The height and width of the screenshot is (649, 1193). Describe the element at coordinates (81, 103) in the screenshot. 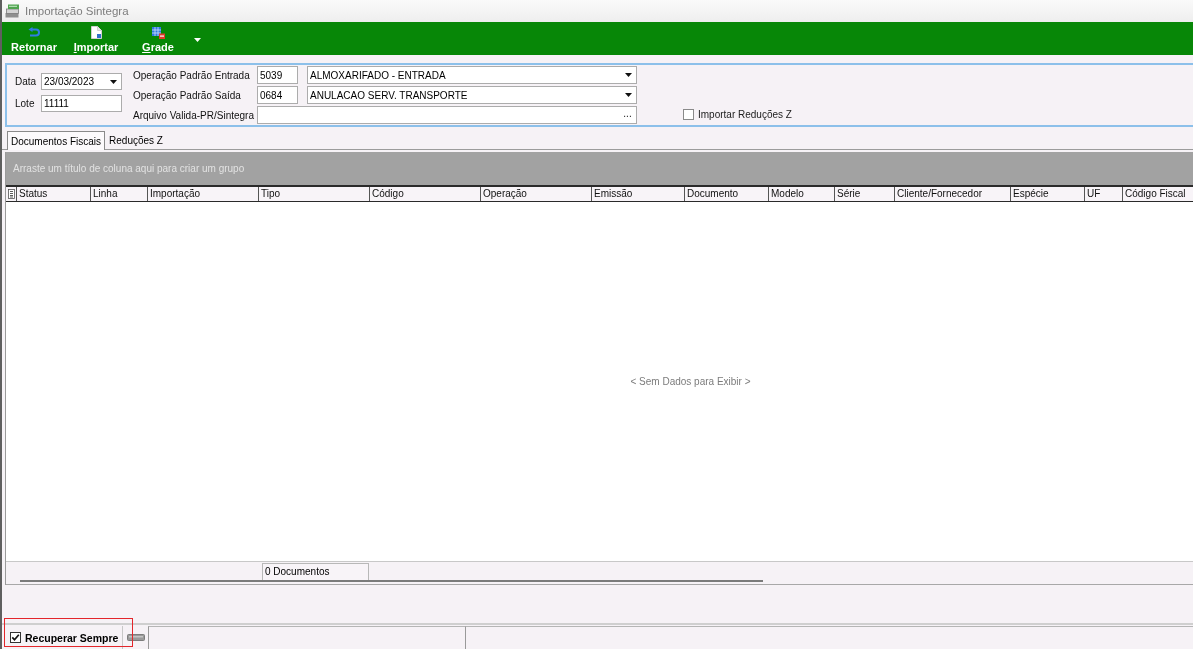

I see `lot-field: 11111` at that location.